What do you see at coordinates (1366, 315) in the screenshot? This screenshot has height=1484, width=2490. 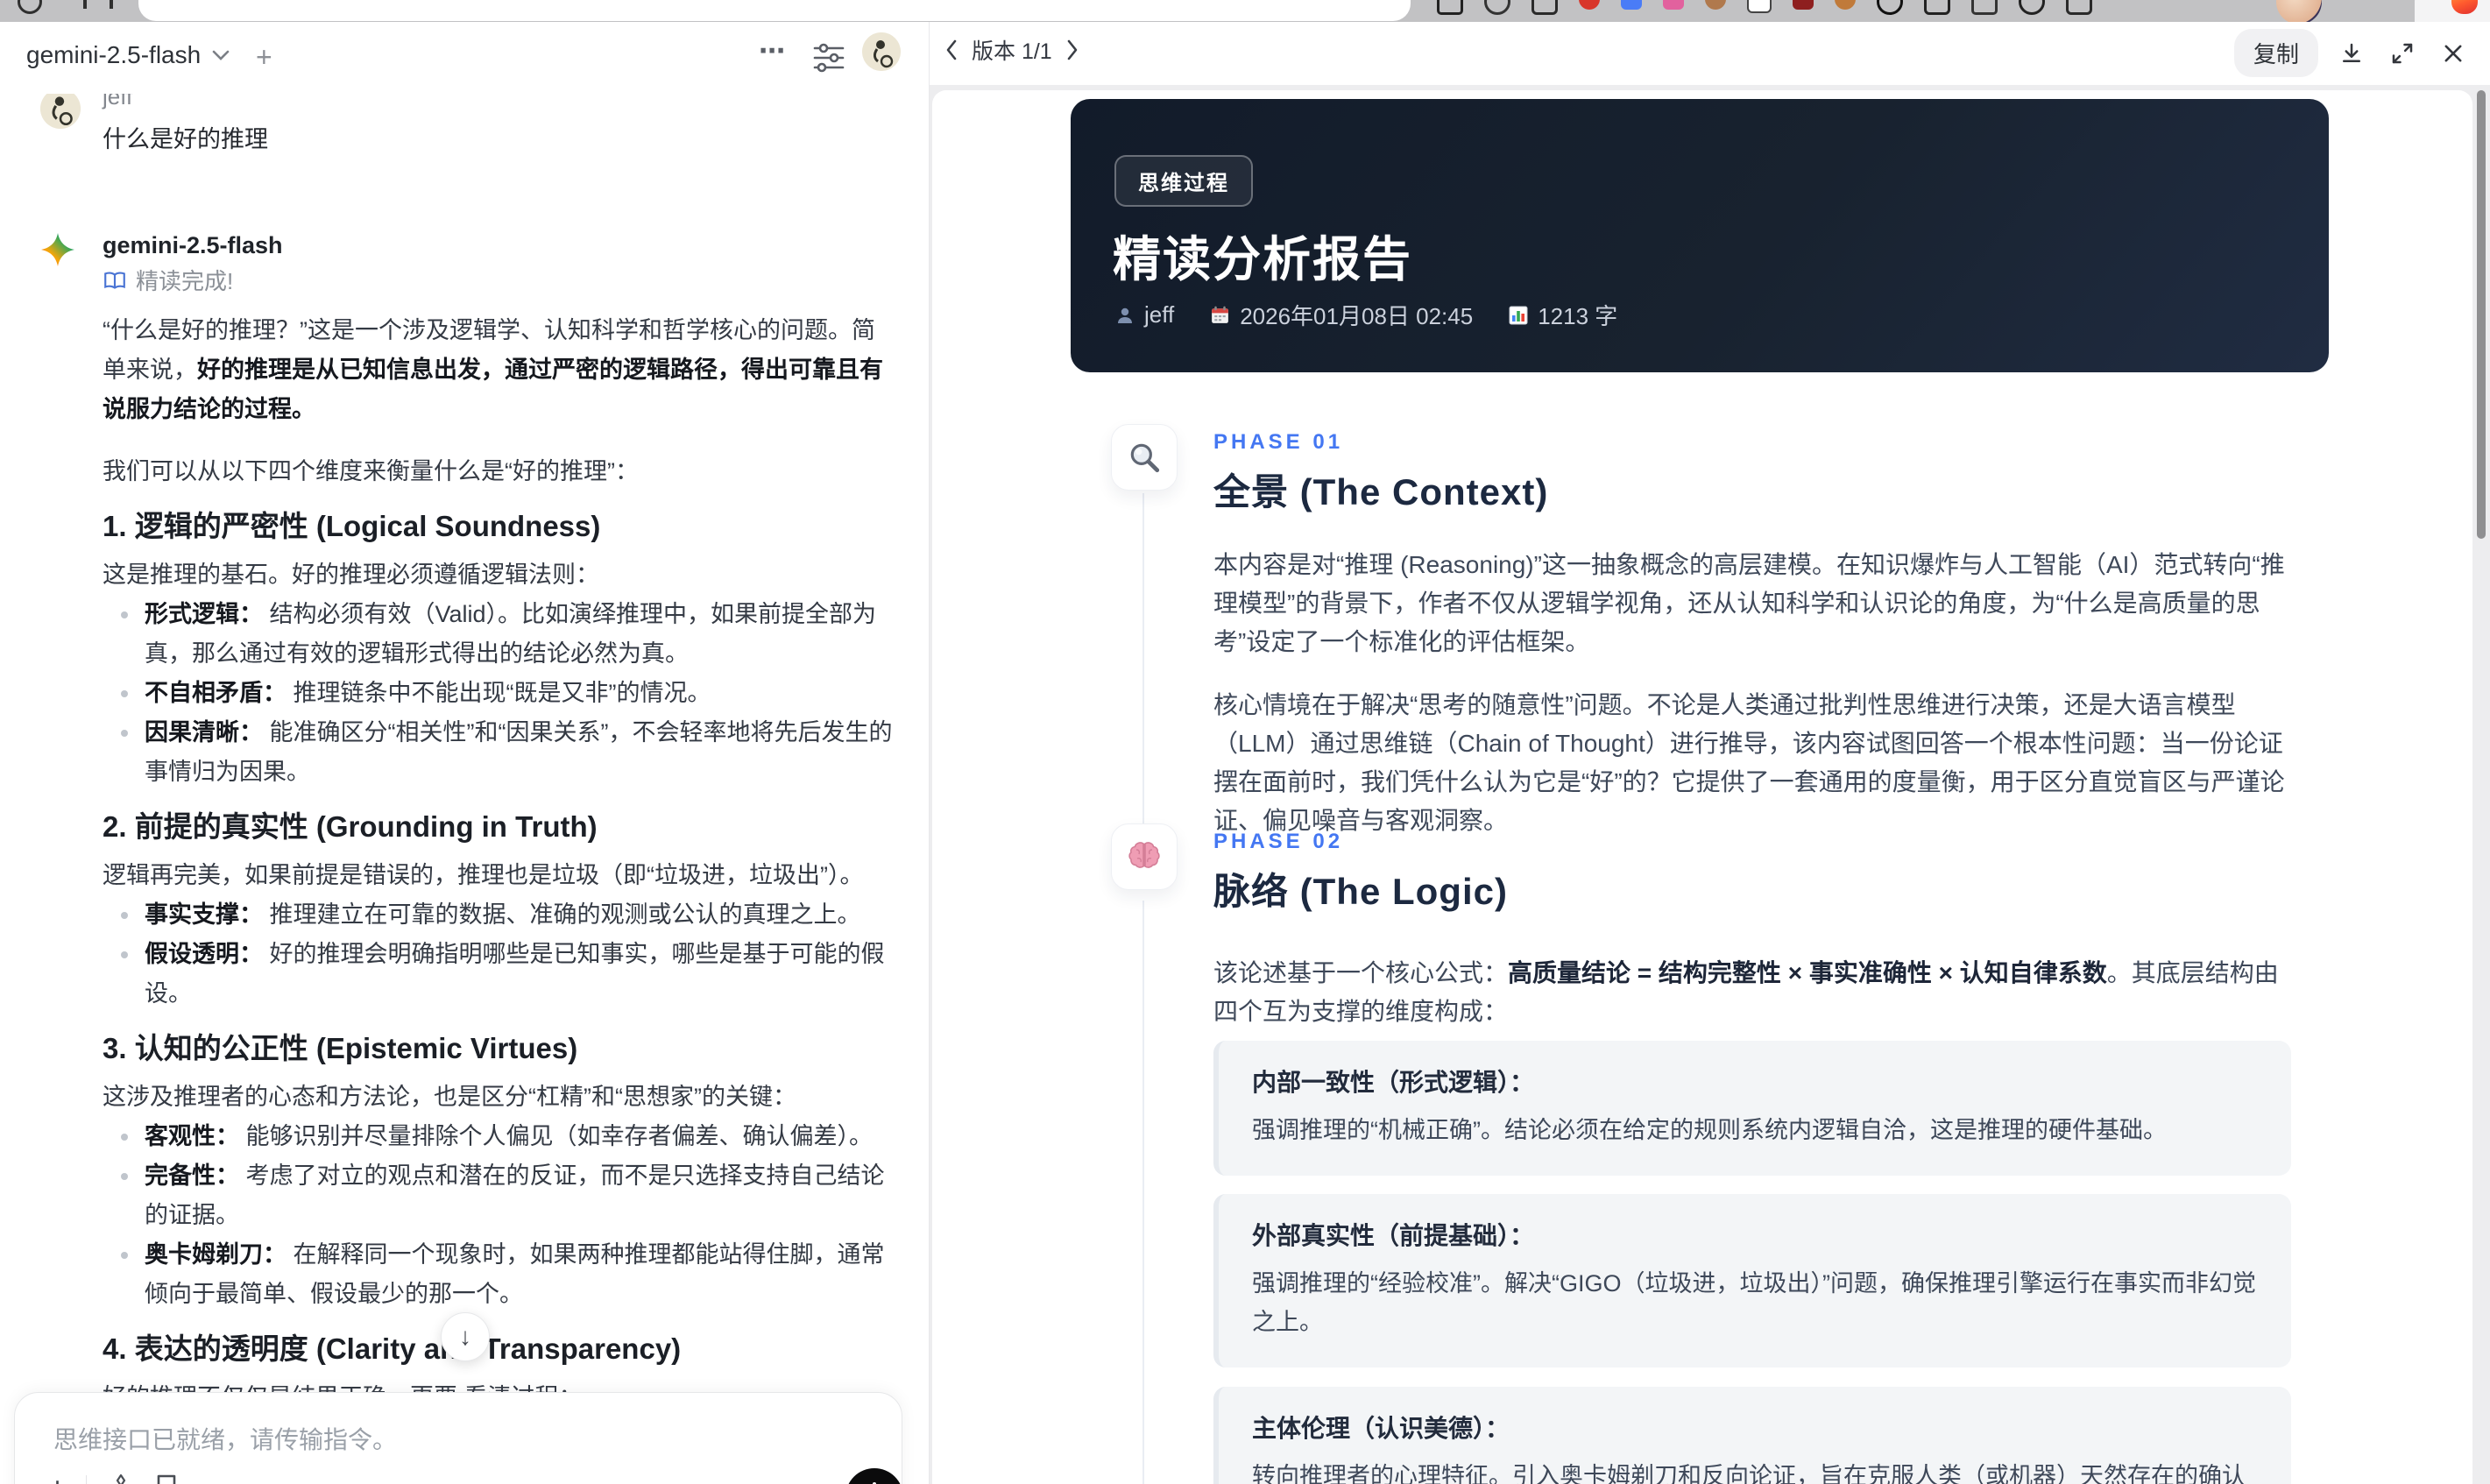 I see `report-meta: jeff 2026年01月08日 02:45 1213 字` at bounding box center [1366, 315].